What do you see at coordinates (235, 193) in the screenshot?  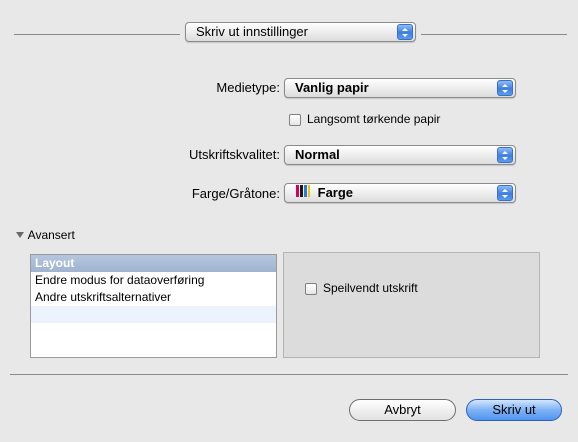 I see `color-label: Farge/Gråtone:` at bounding box center [235, 193].